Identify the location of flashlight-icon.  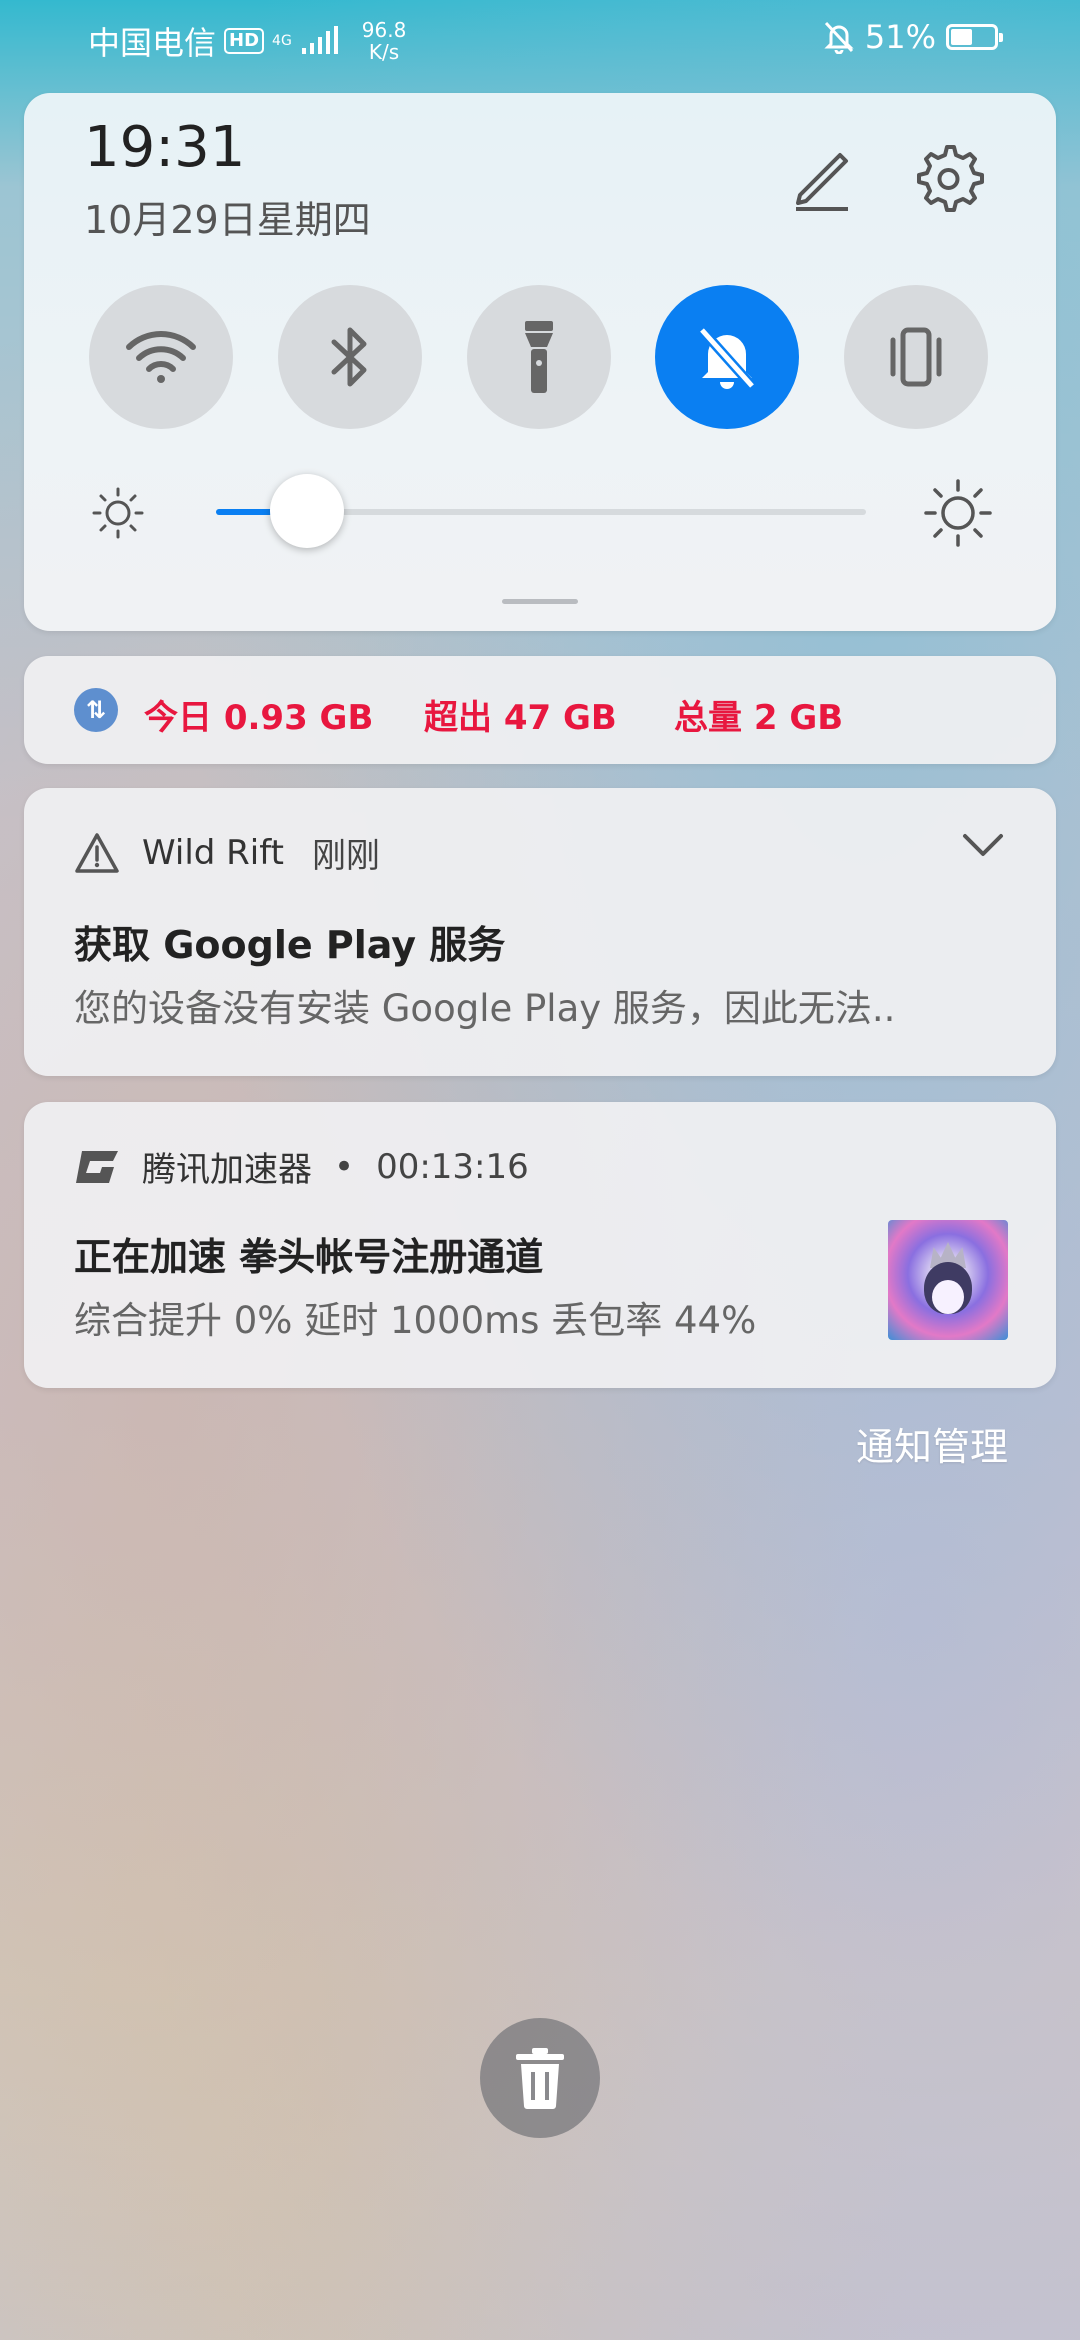
(539, 357).